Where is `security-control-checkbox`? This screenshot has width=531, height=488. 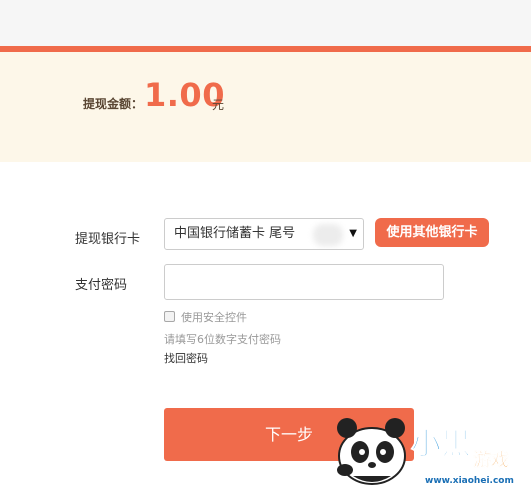
security-control-checkbox is located at coordinates (169, 316).